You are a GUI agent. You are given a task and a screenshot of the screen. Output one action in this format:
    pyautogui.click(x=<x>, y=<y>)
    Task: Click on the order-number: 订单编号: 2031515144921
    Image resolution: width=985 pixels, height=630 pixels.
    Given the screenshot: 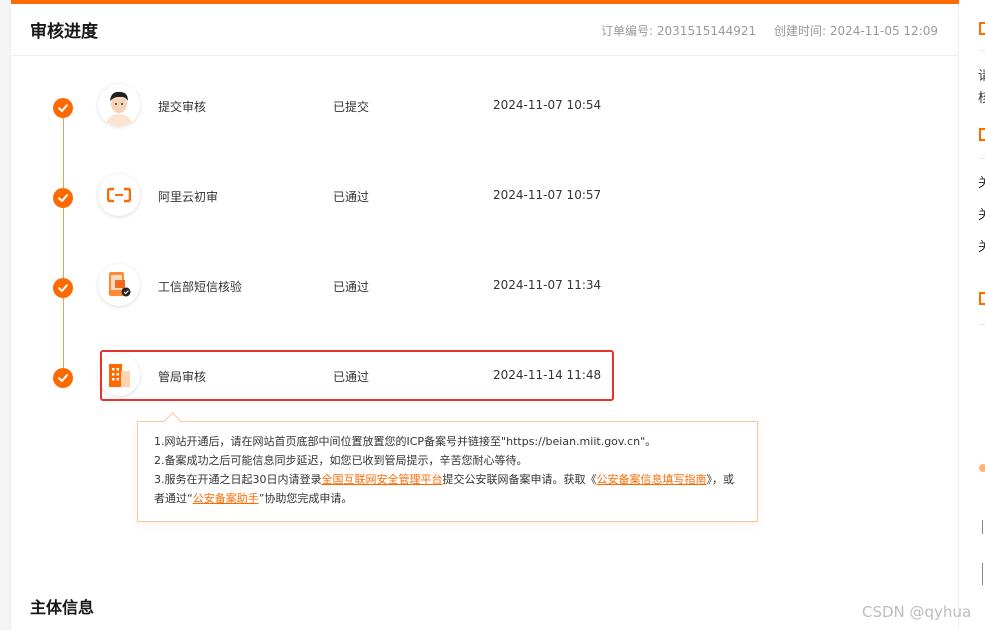 What is the action you would take?
    pyautogui.click(x=679, y=31)
    